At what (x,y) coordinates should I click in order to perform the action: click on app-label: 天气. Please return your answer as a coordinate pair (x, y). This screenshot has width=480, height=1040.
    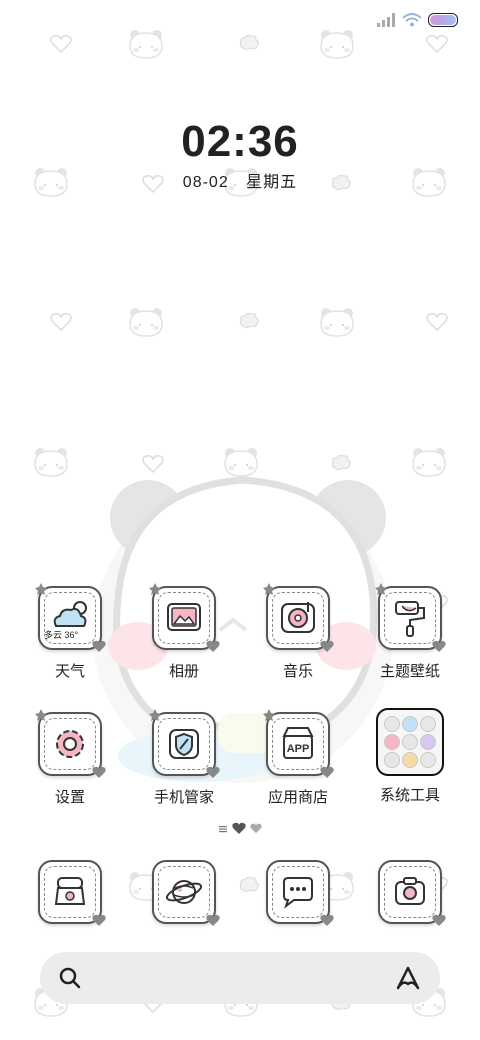
    Looking at the image, I should click on (69, 671).